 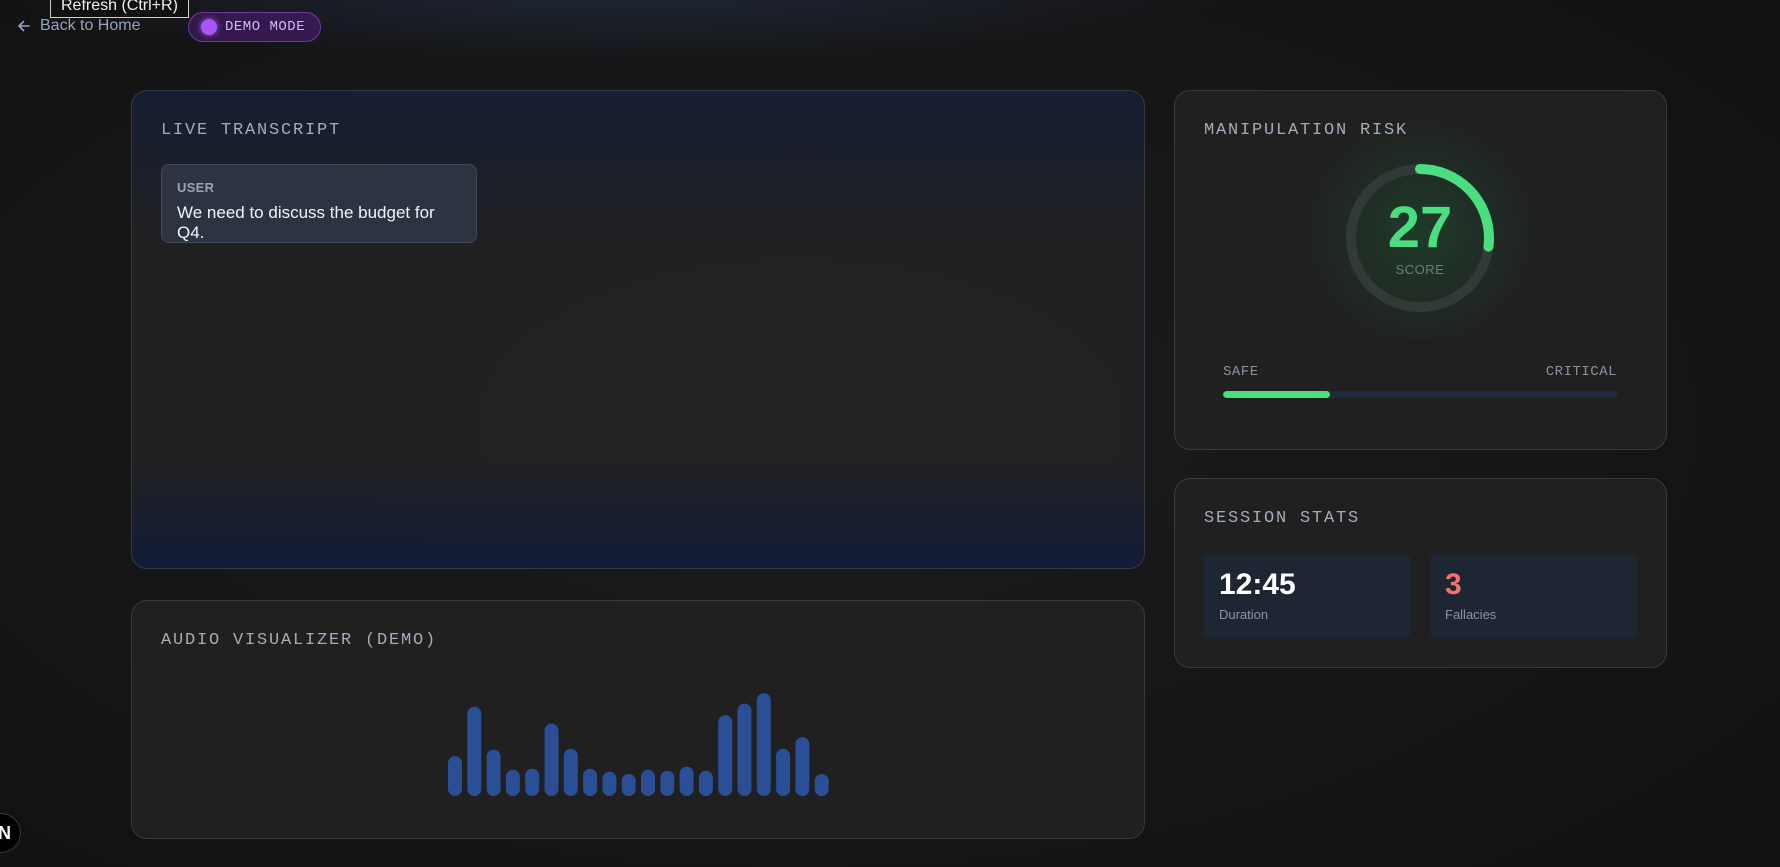 I want to click on session-stats-title: SESSION STATS, so click(x=1282, y=518).